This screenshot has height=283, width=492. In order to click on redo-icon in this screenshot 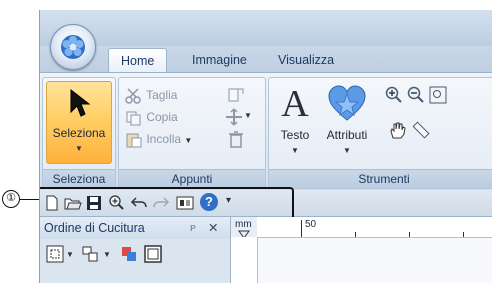, I will do `click(161, 203)`.